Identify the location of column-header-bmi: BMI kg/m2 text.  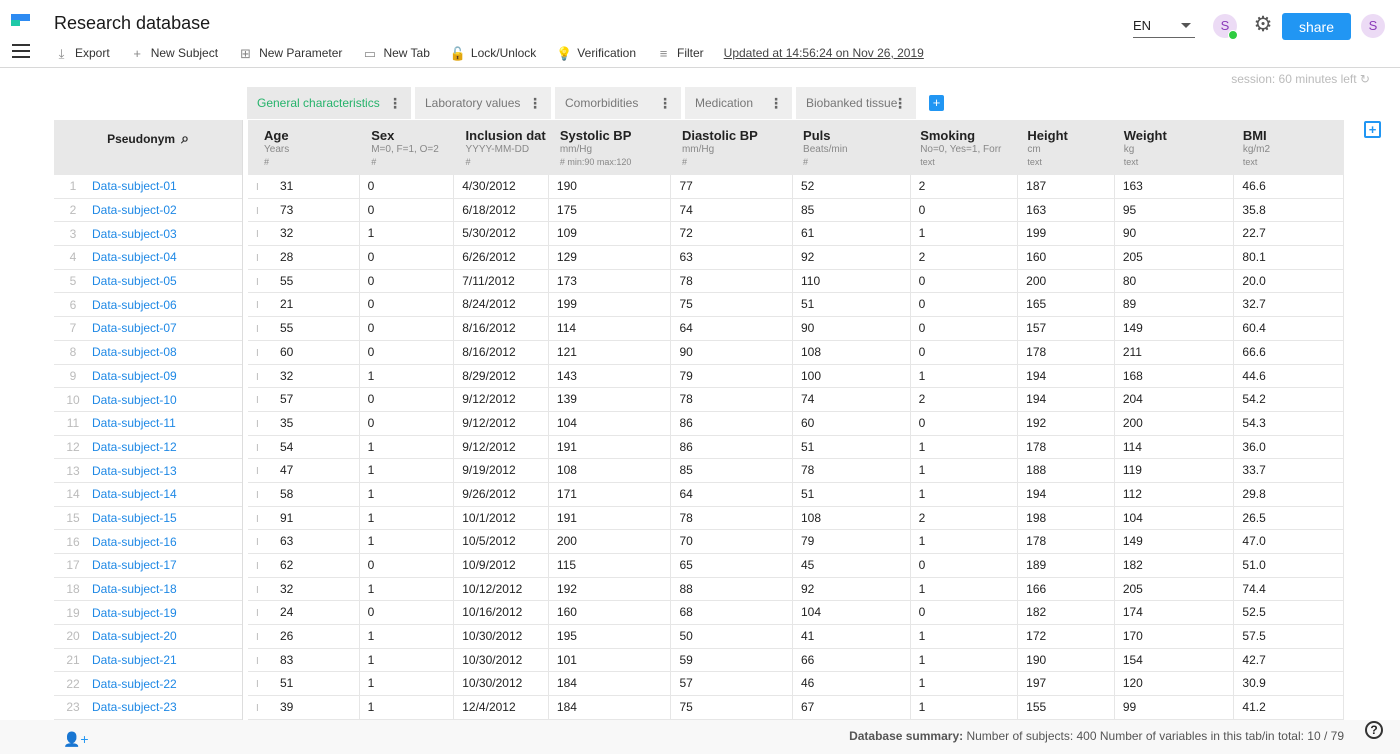
(1289, 147).